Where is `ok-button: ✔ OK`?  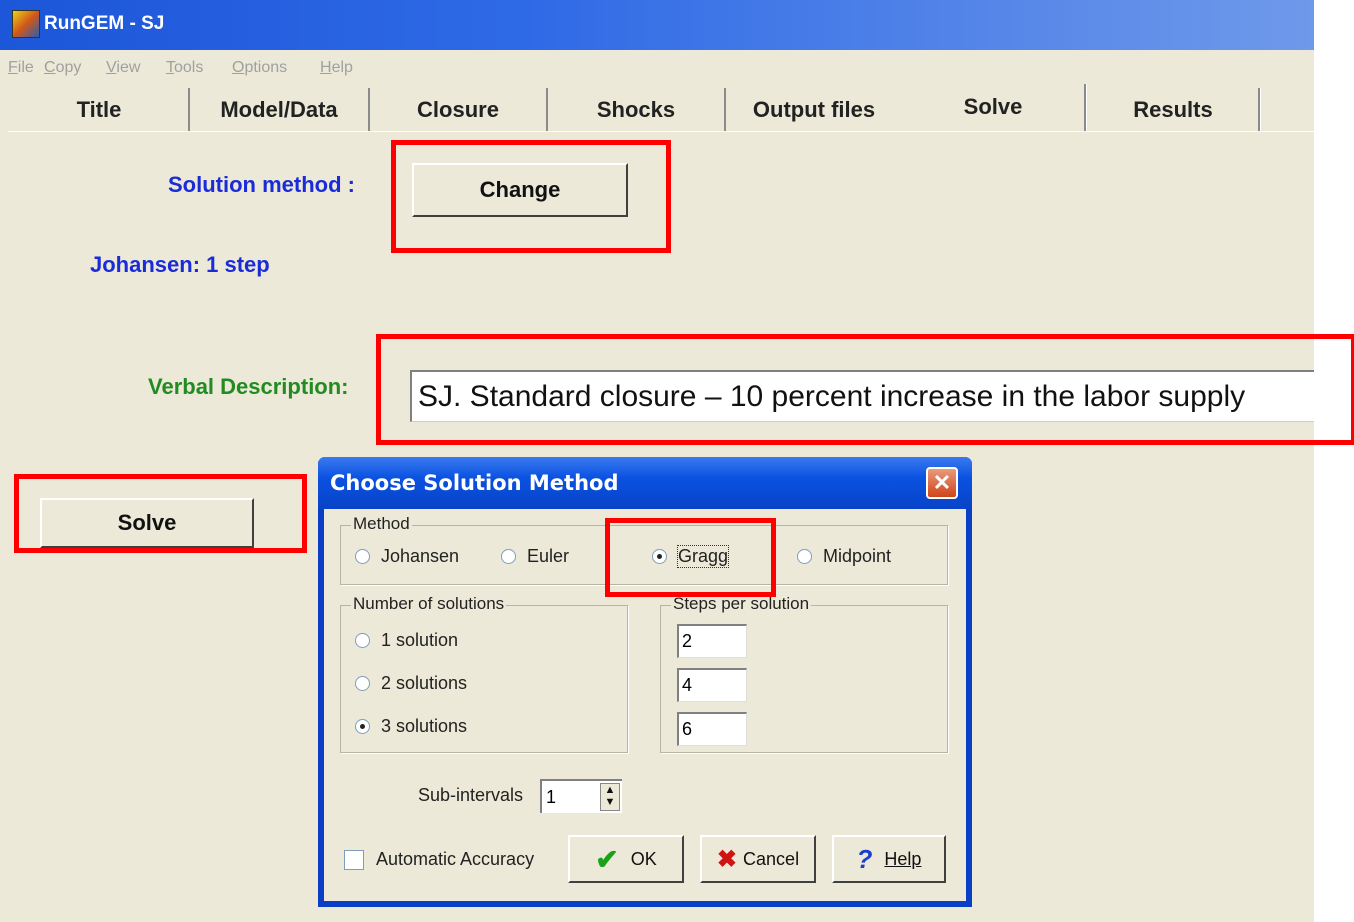
ok-button: ✔ OK is located at coordinates (626, 859).